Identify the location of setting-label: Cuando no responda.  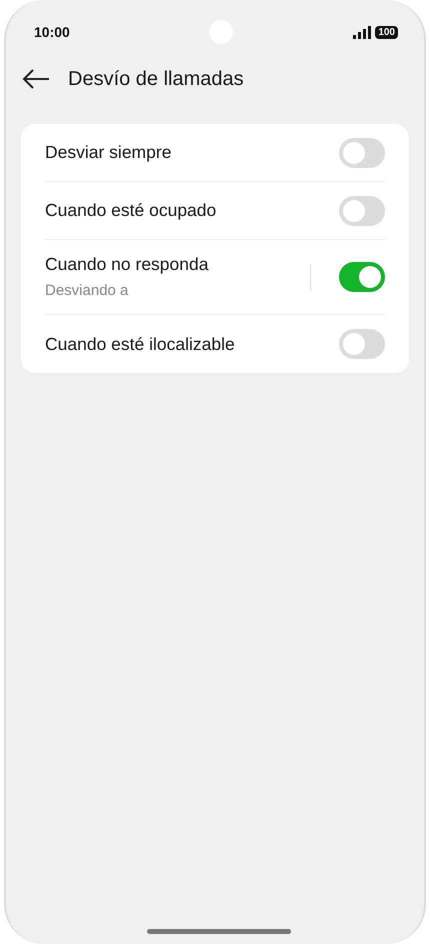
(127, 264).